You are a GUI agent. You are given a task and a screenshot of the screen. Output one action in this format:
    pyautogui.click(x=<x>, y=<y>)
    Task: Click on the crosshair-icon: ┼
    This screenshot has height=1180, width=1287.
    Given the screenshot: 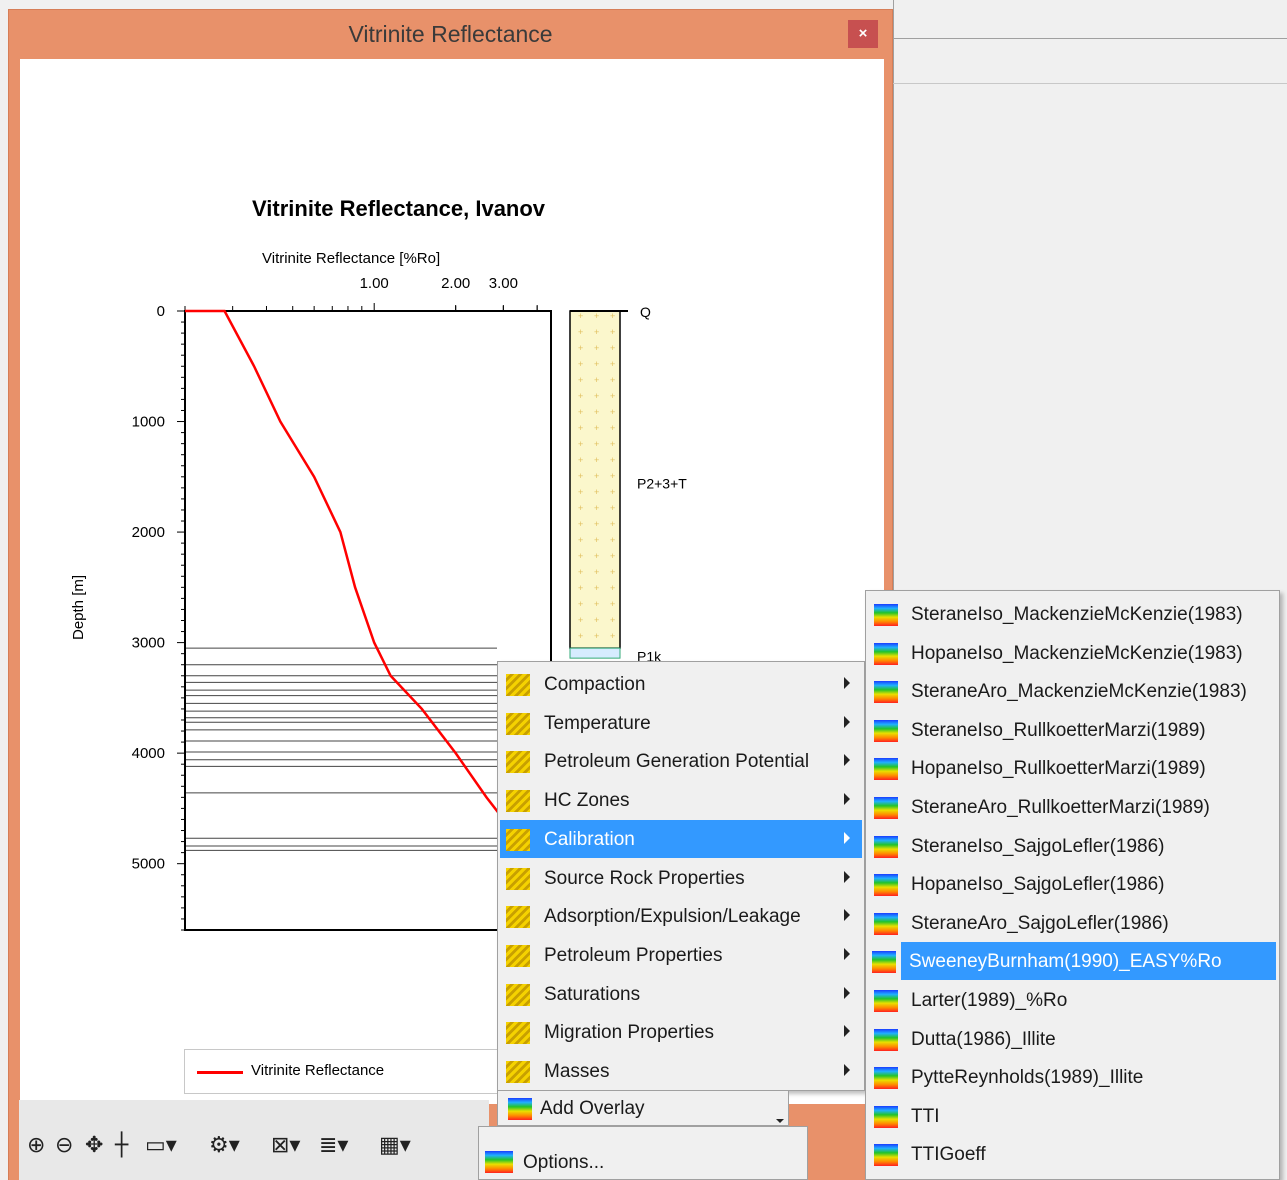 What is the action you would take?
    pyautogui.click(x=121, y=1145)
    